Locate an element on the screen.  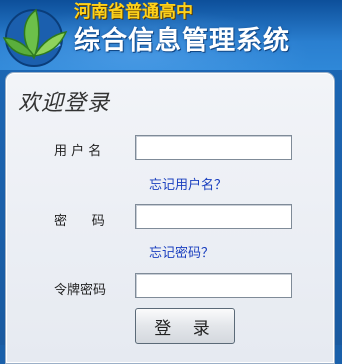
welcome-heading: 欢迎登录 is located at coordinates (64, 103).